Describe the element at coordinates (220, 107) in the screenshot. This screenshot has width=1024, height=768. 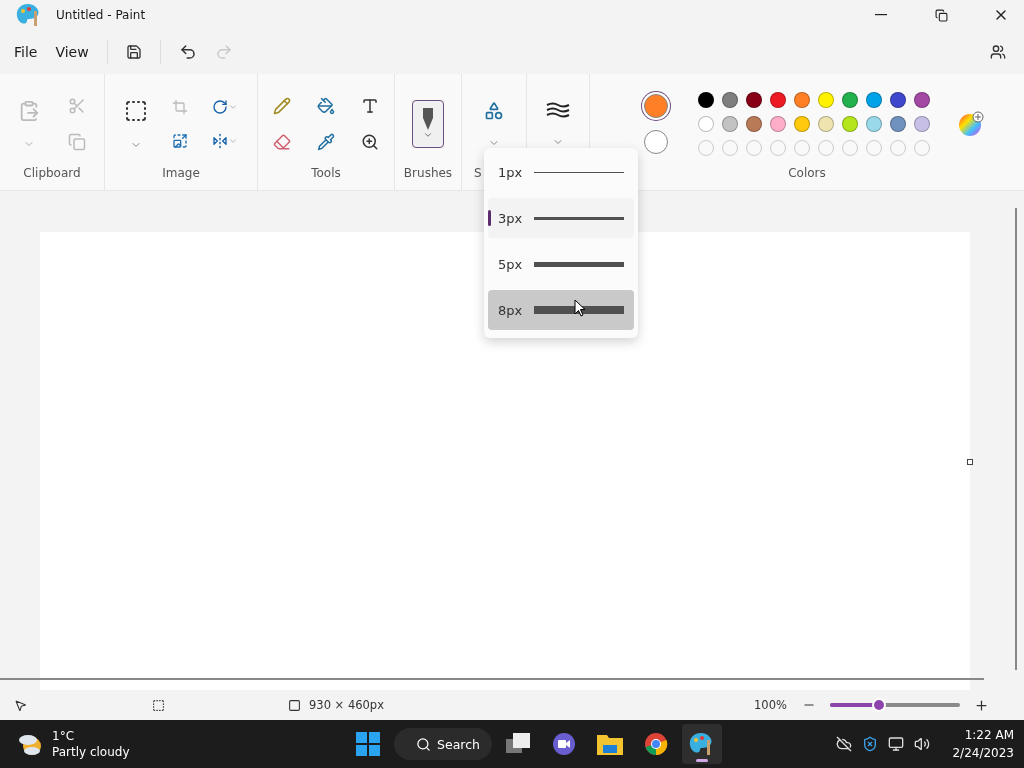
I see `rotate-icon` at that location.